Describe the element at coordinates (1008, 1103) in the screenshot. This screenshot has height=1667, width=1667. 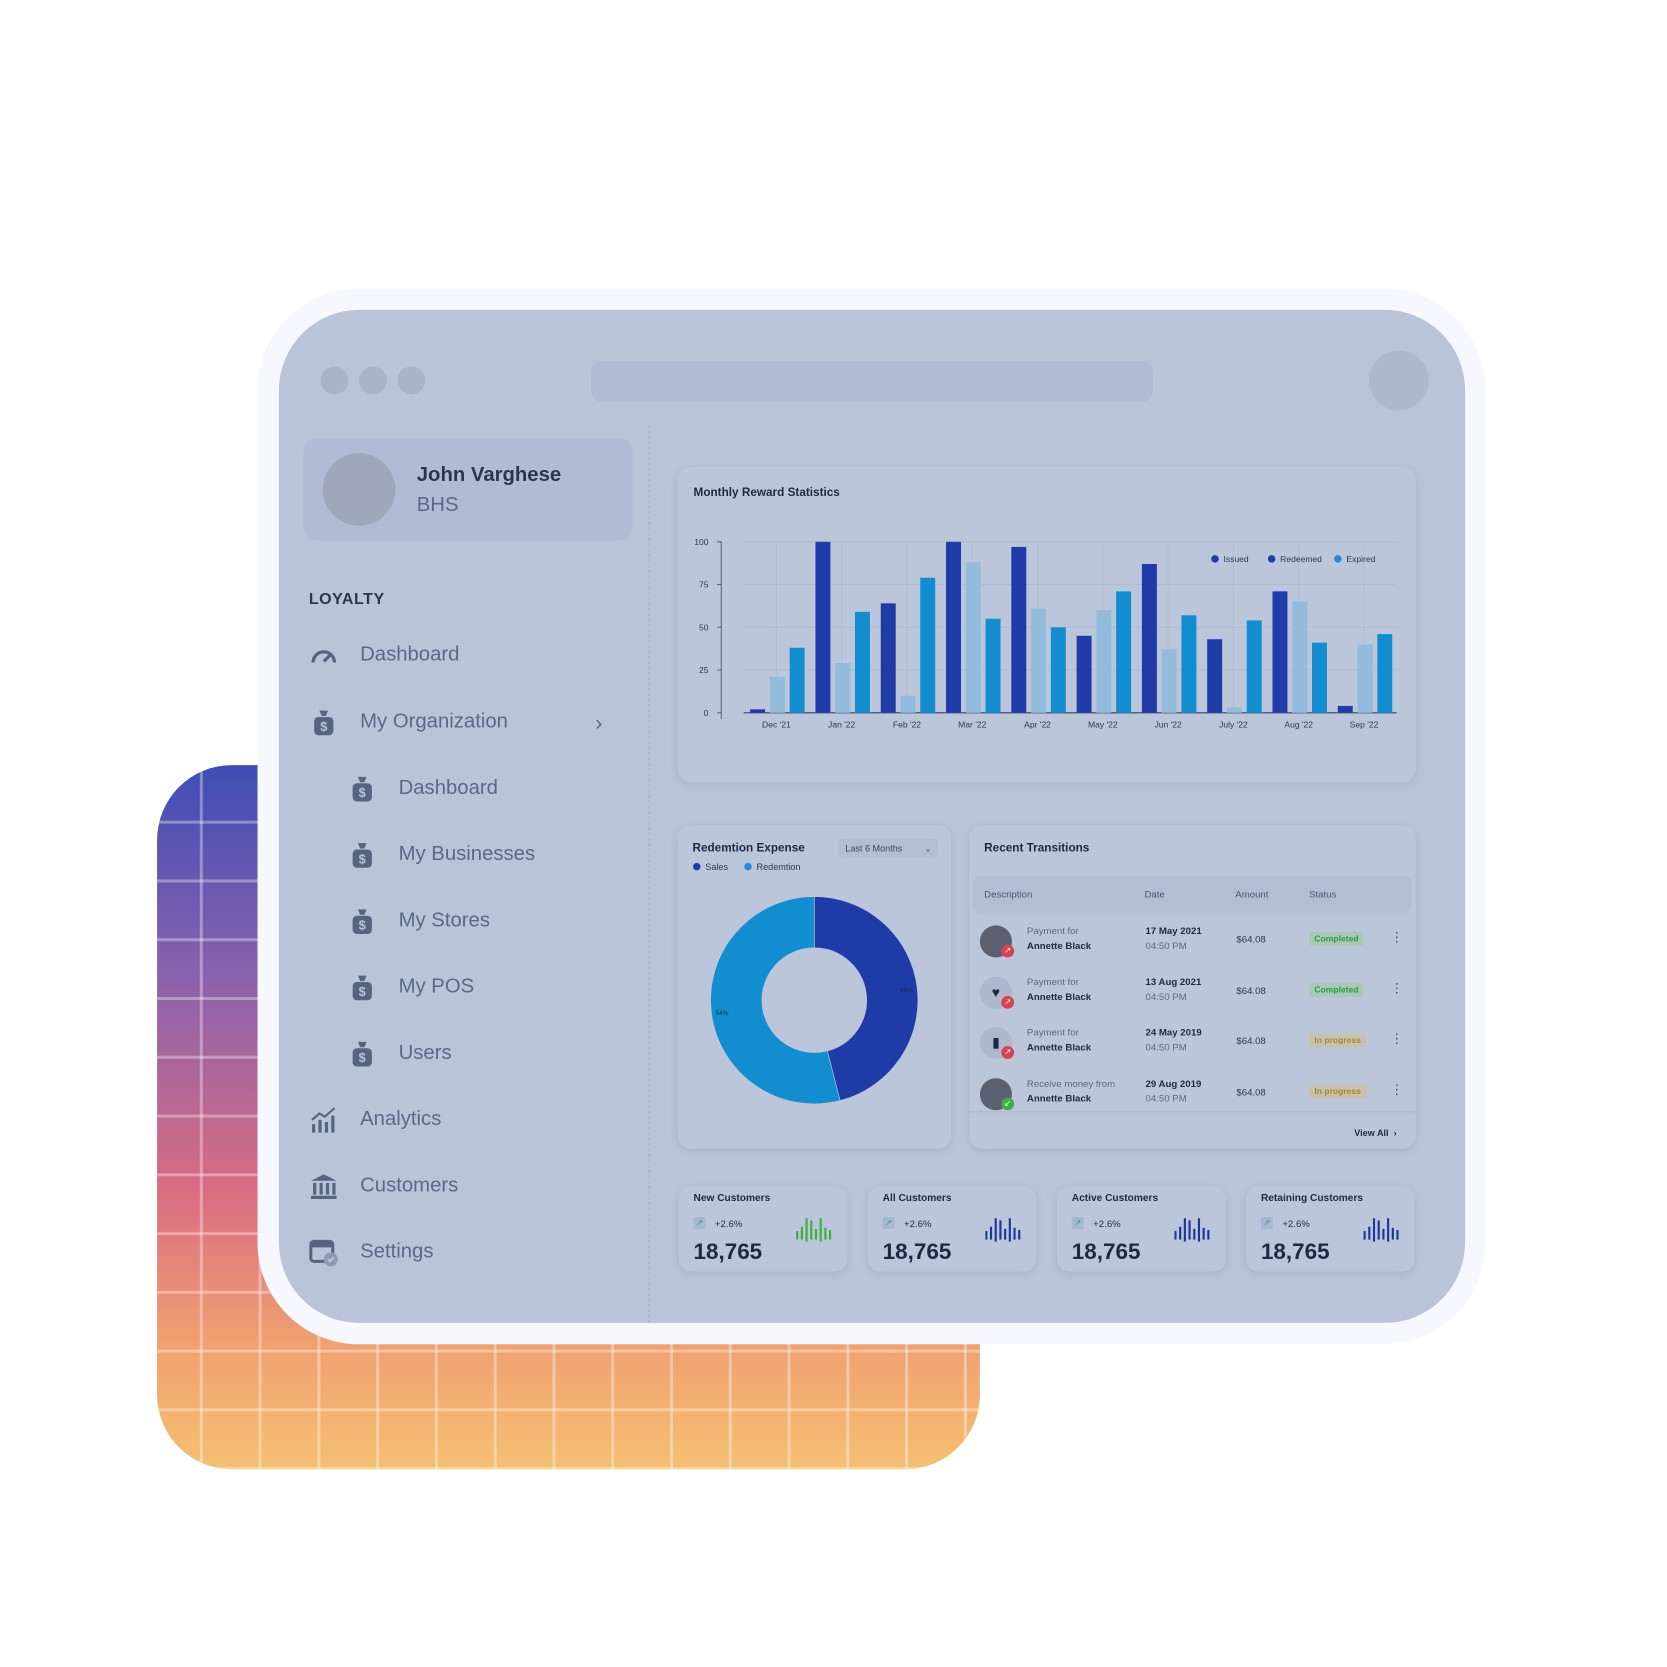
I see `arrow-down-left-icon: ↙` at that location.